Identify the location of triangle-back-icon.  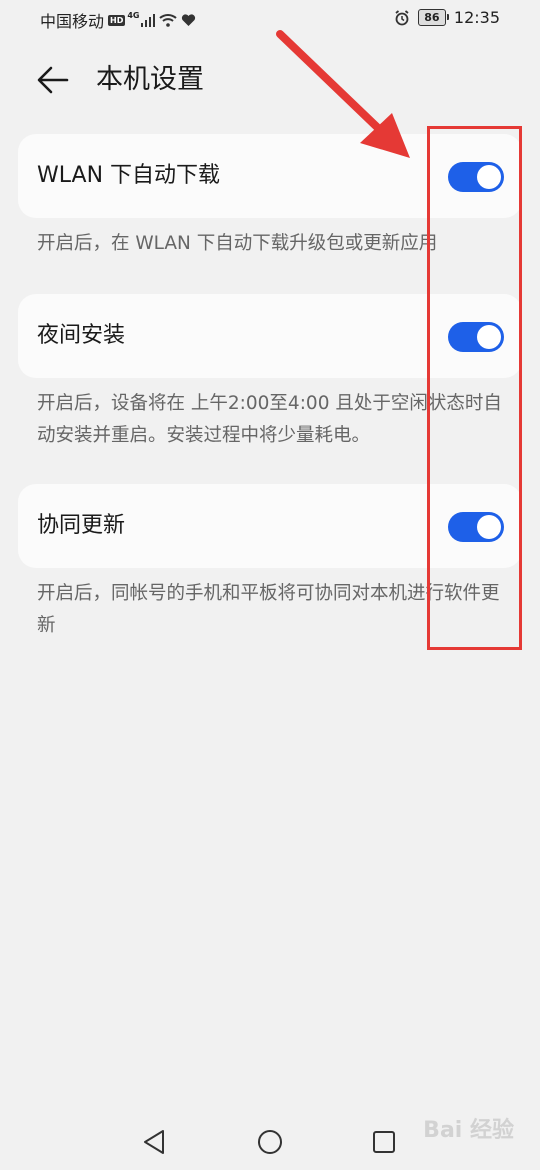
(154, 1142).